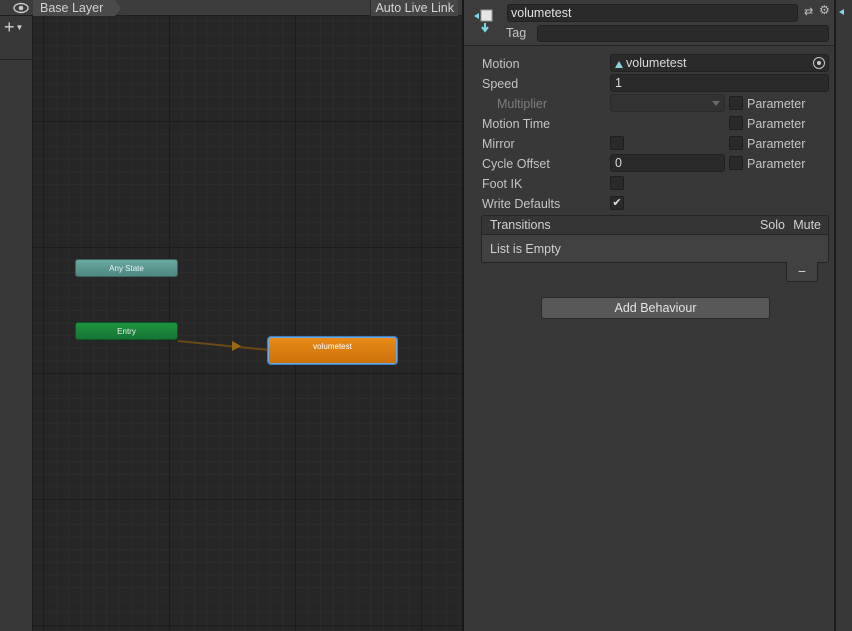  Describe the element at coordinates (667, 103) in the screenshot. I see `multiplier-dropdown` at that location.